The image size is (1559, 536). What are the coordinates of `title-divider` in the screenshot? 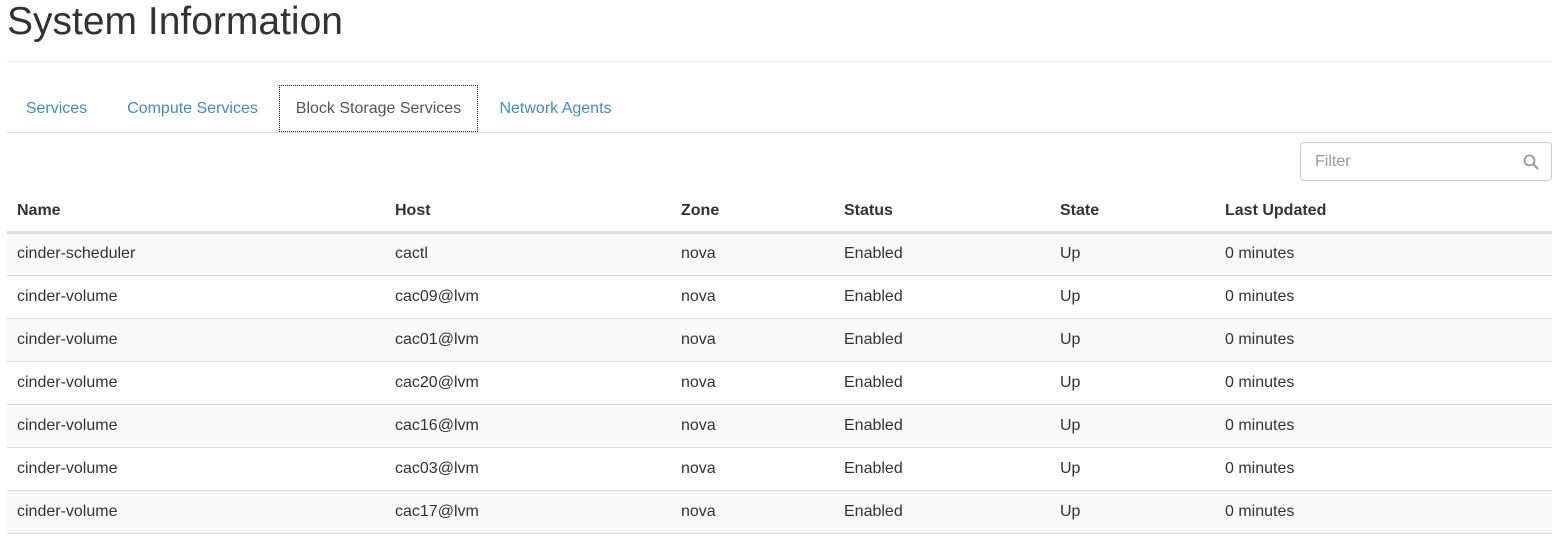 It's located at (779, 61).